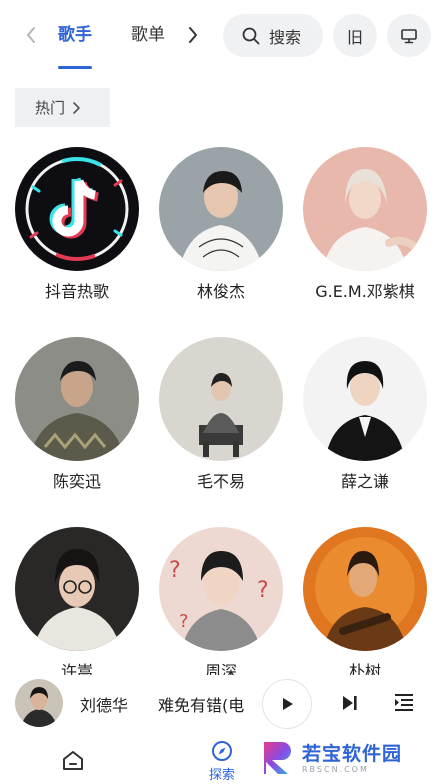 This screenshot has width=441, height=784. What do you see at coordinates (222, 761) in the screenshot?
I see `nav-explore: 探索` at bounding box center [222, 761].